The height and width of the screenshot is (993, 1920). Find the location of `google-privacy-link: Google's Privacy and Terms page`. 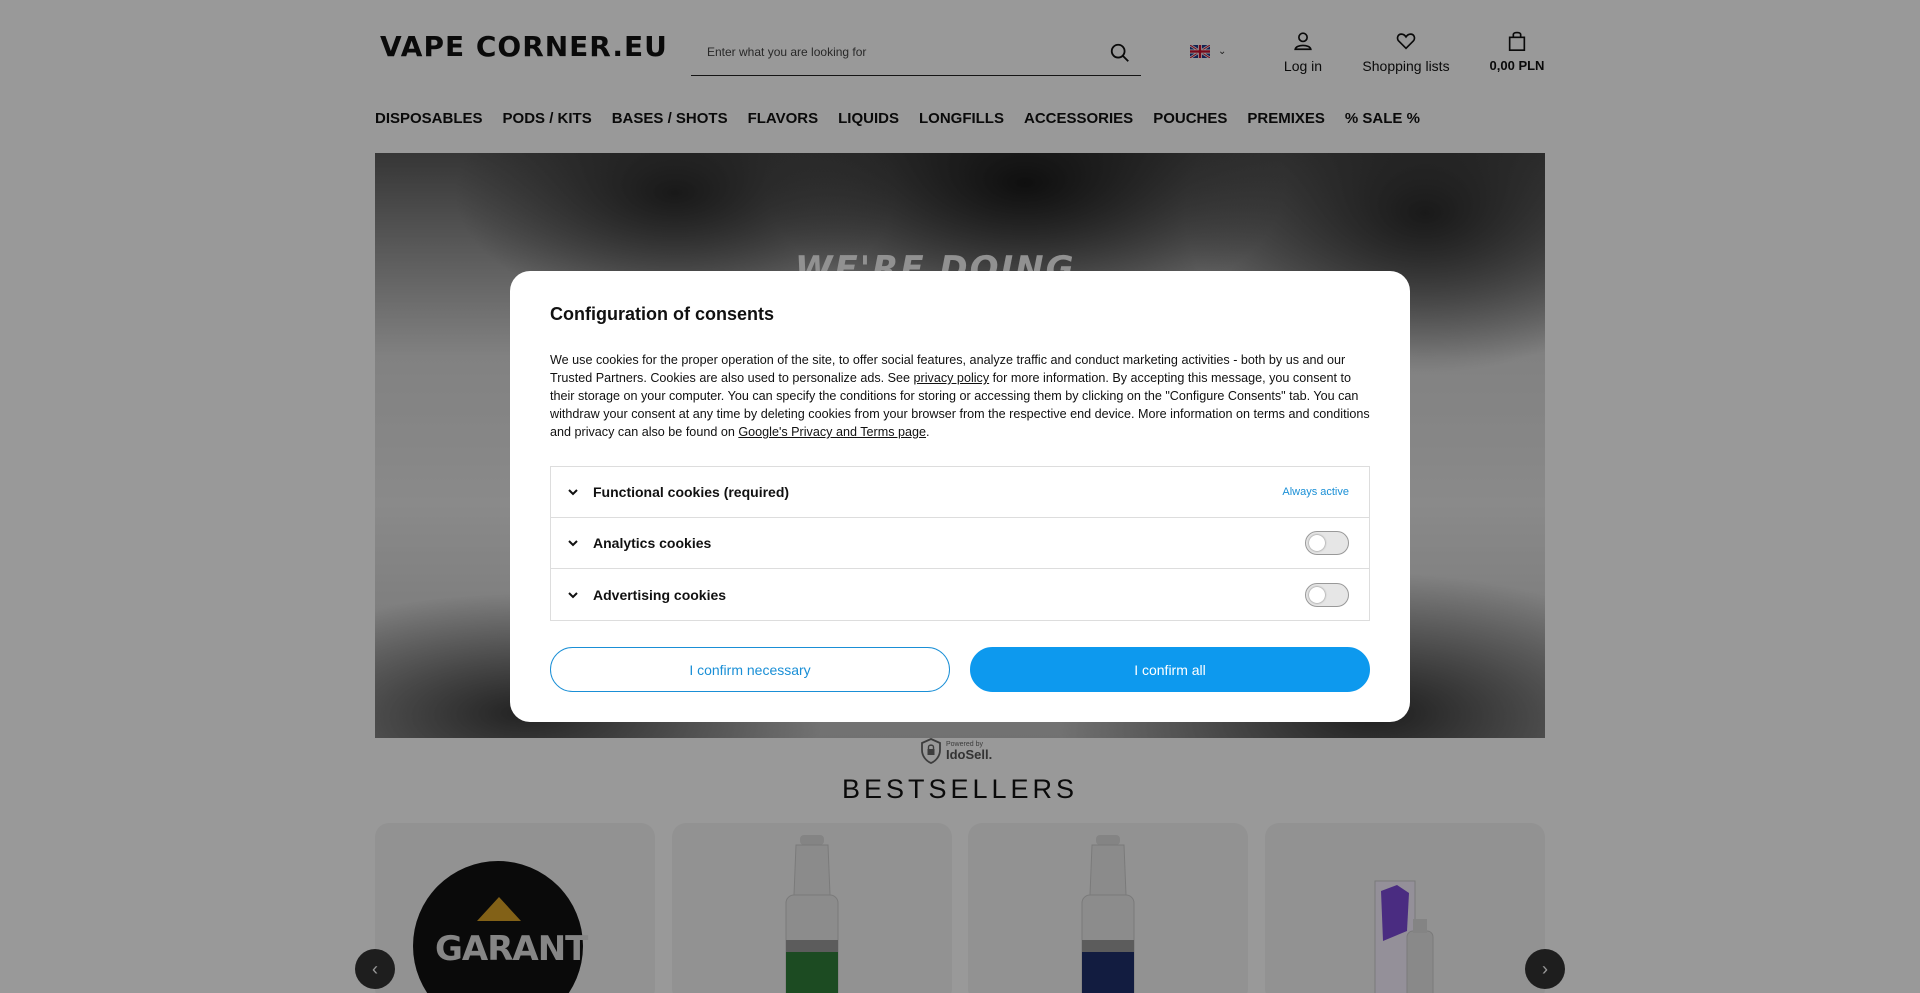

google-privacy-link: Google's Privacy and Terms page is located at coordinates (832, 432).